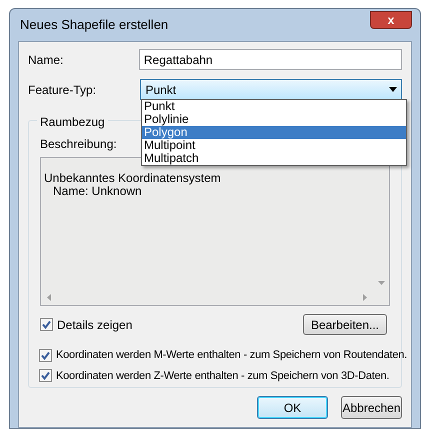 This screenshot has height=429, width=427. Describe the element at coordinates (94, 325) in the screenshot. I see `details-label: Details zeigen` at that location.